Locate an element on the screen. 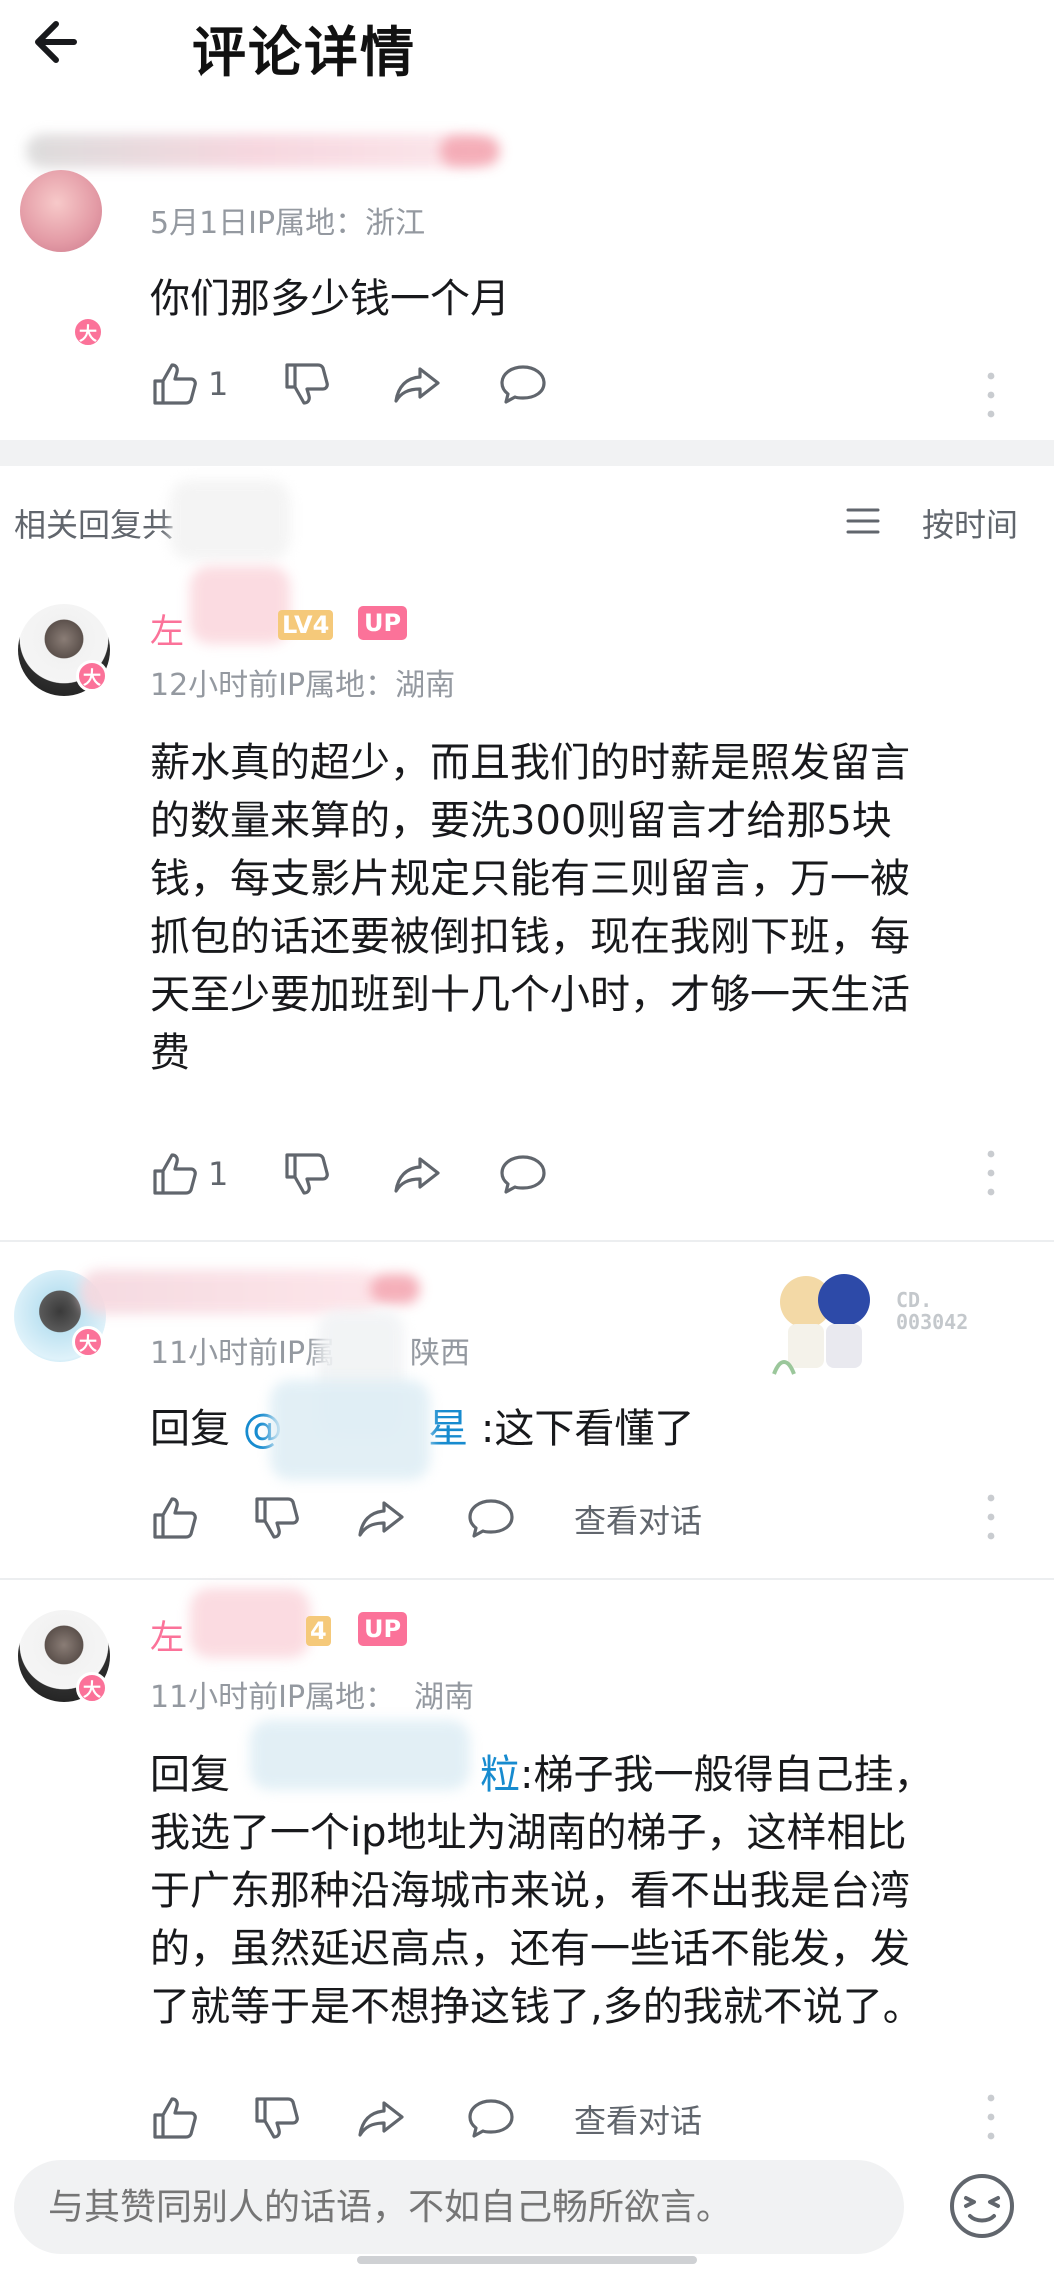  related-replies-label: 相关回复共 is located at coordinates (94, 525).